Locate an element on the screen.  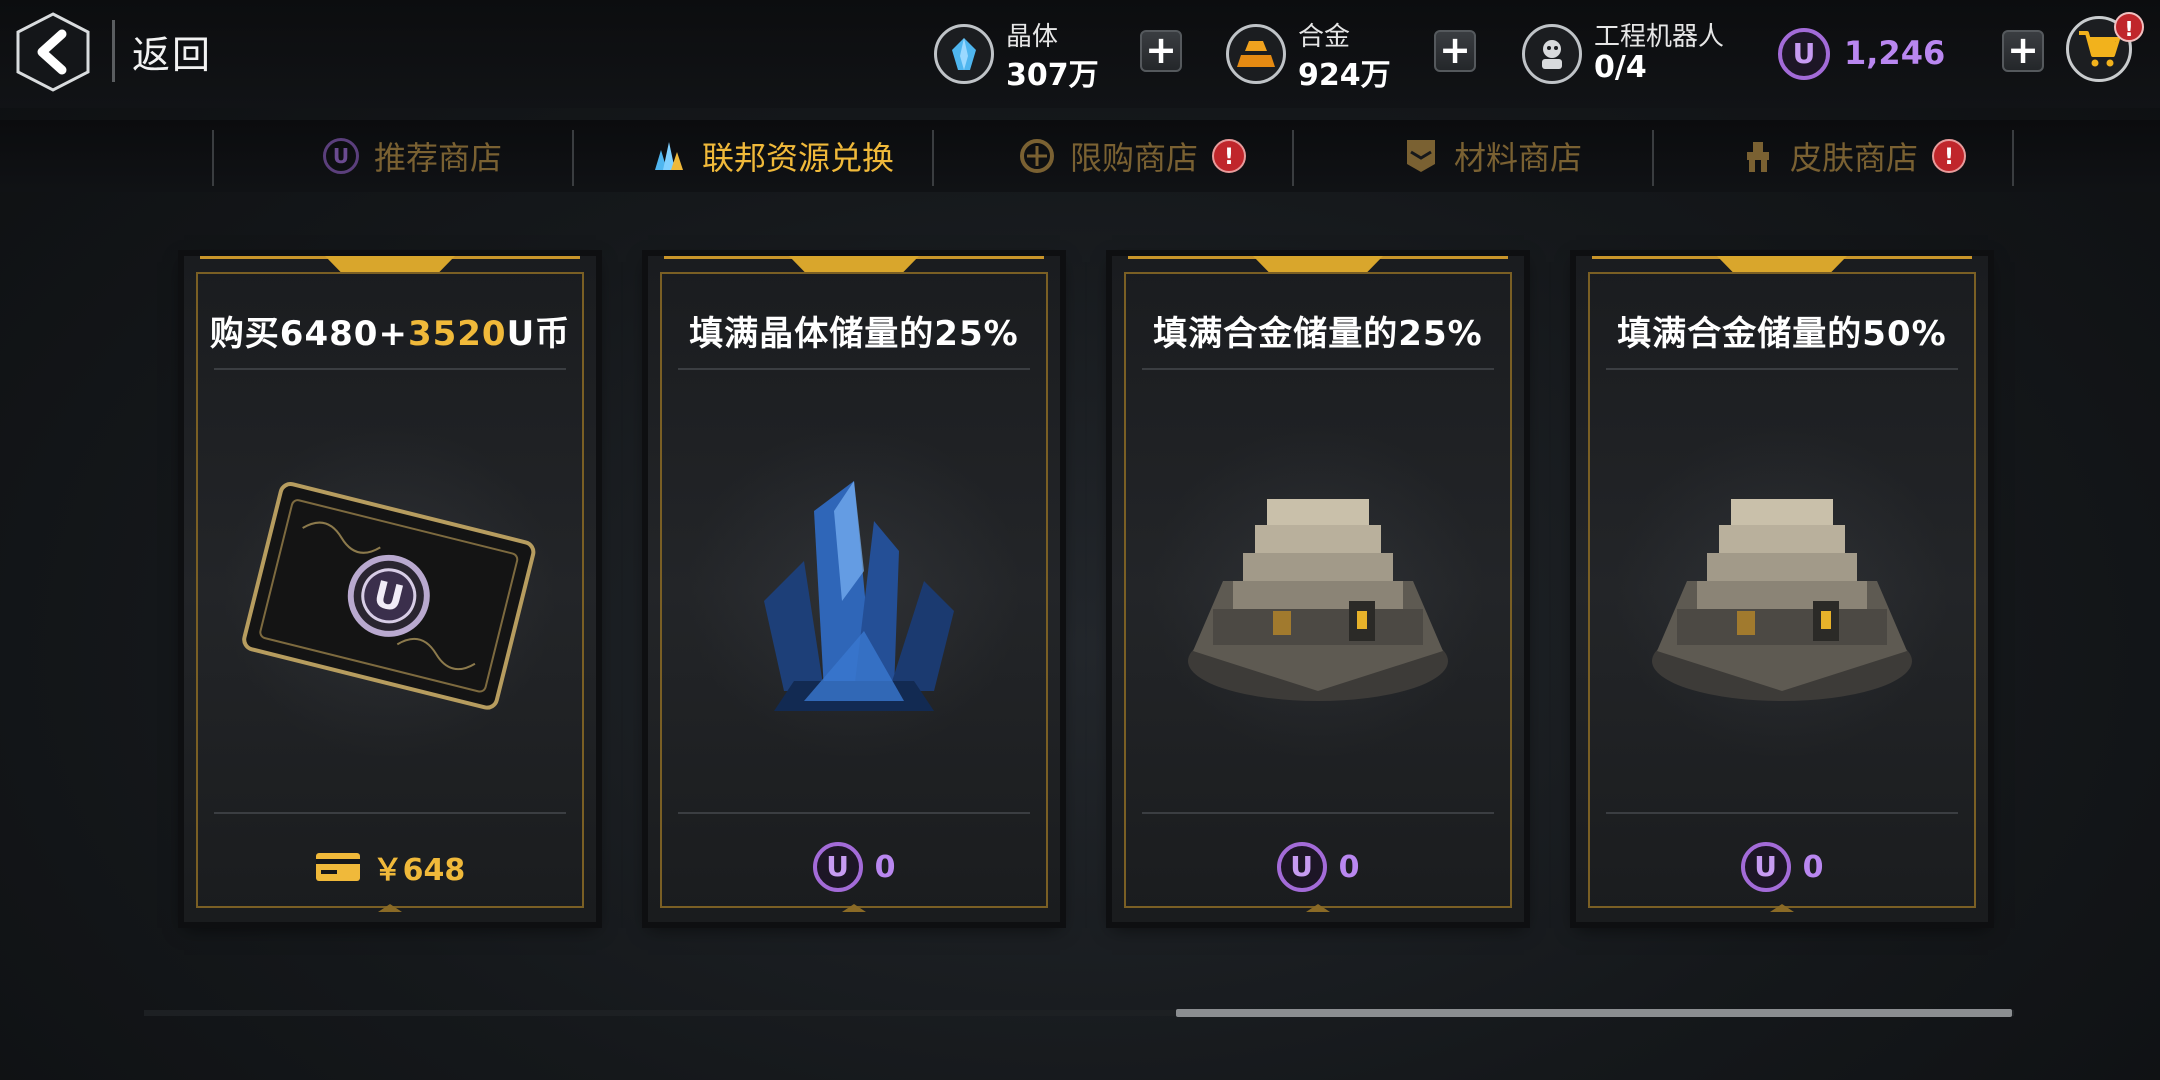
u-coin-value: 1,246 is located at coordinates (1895, 53).